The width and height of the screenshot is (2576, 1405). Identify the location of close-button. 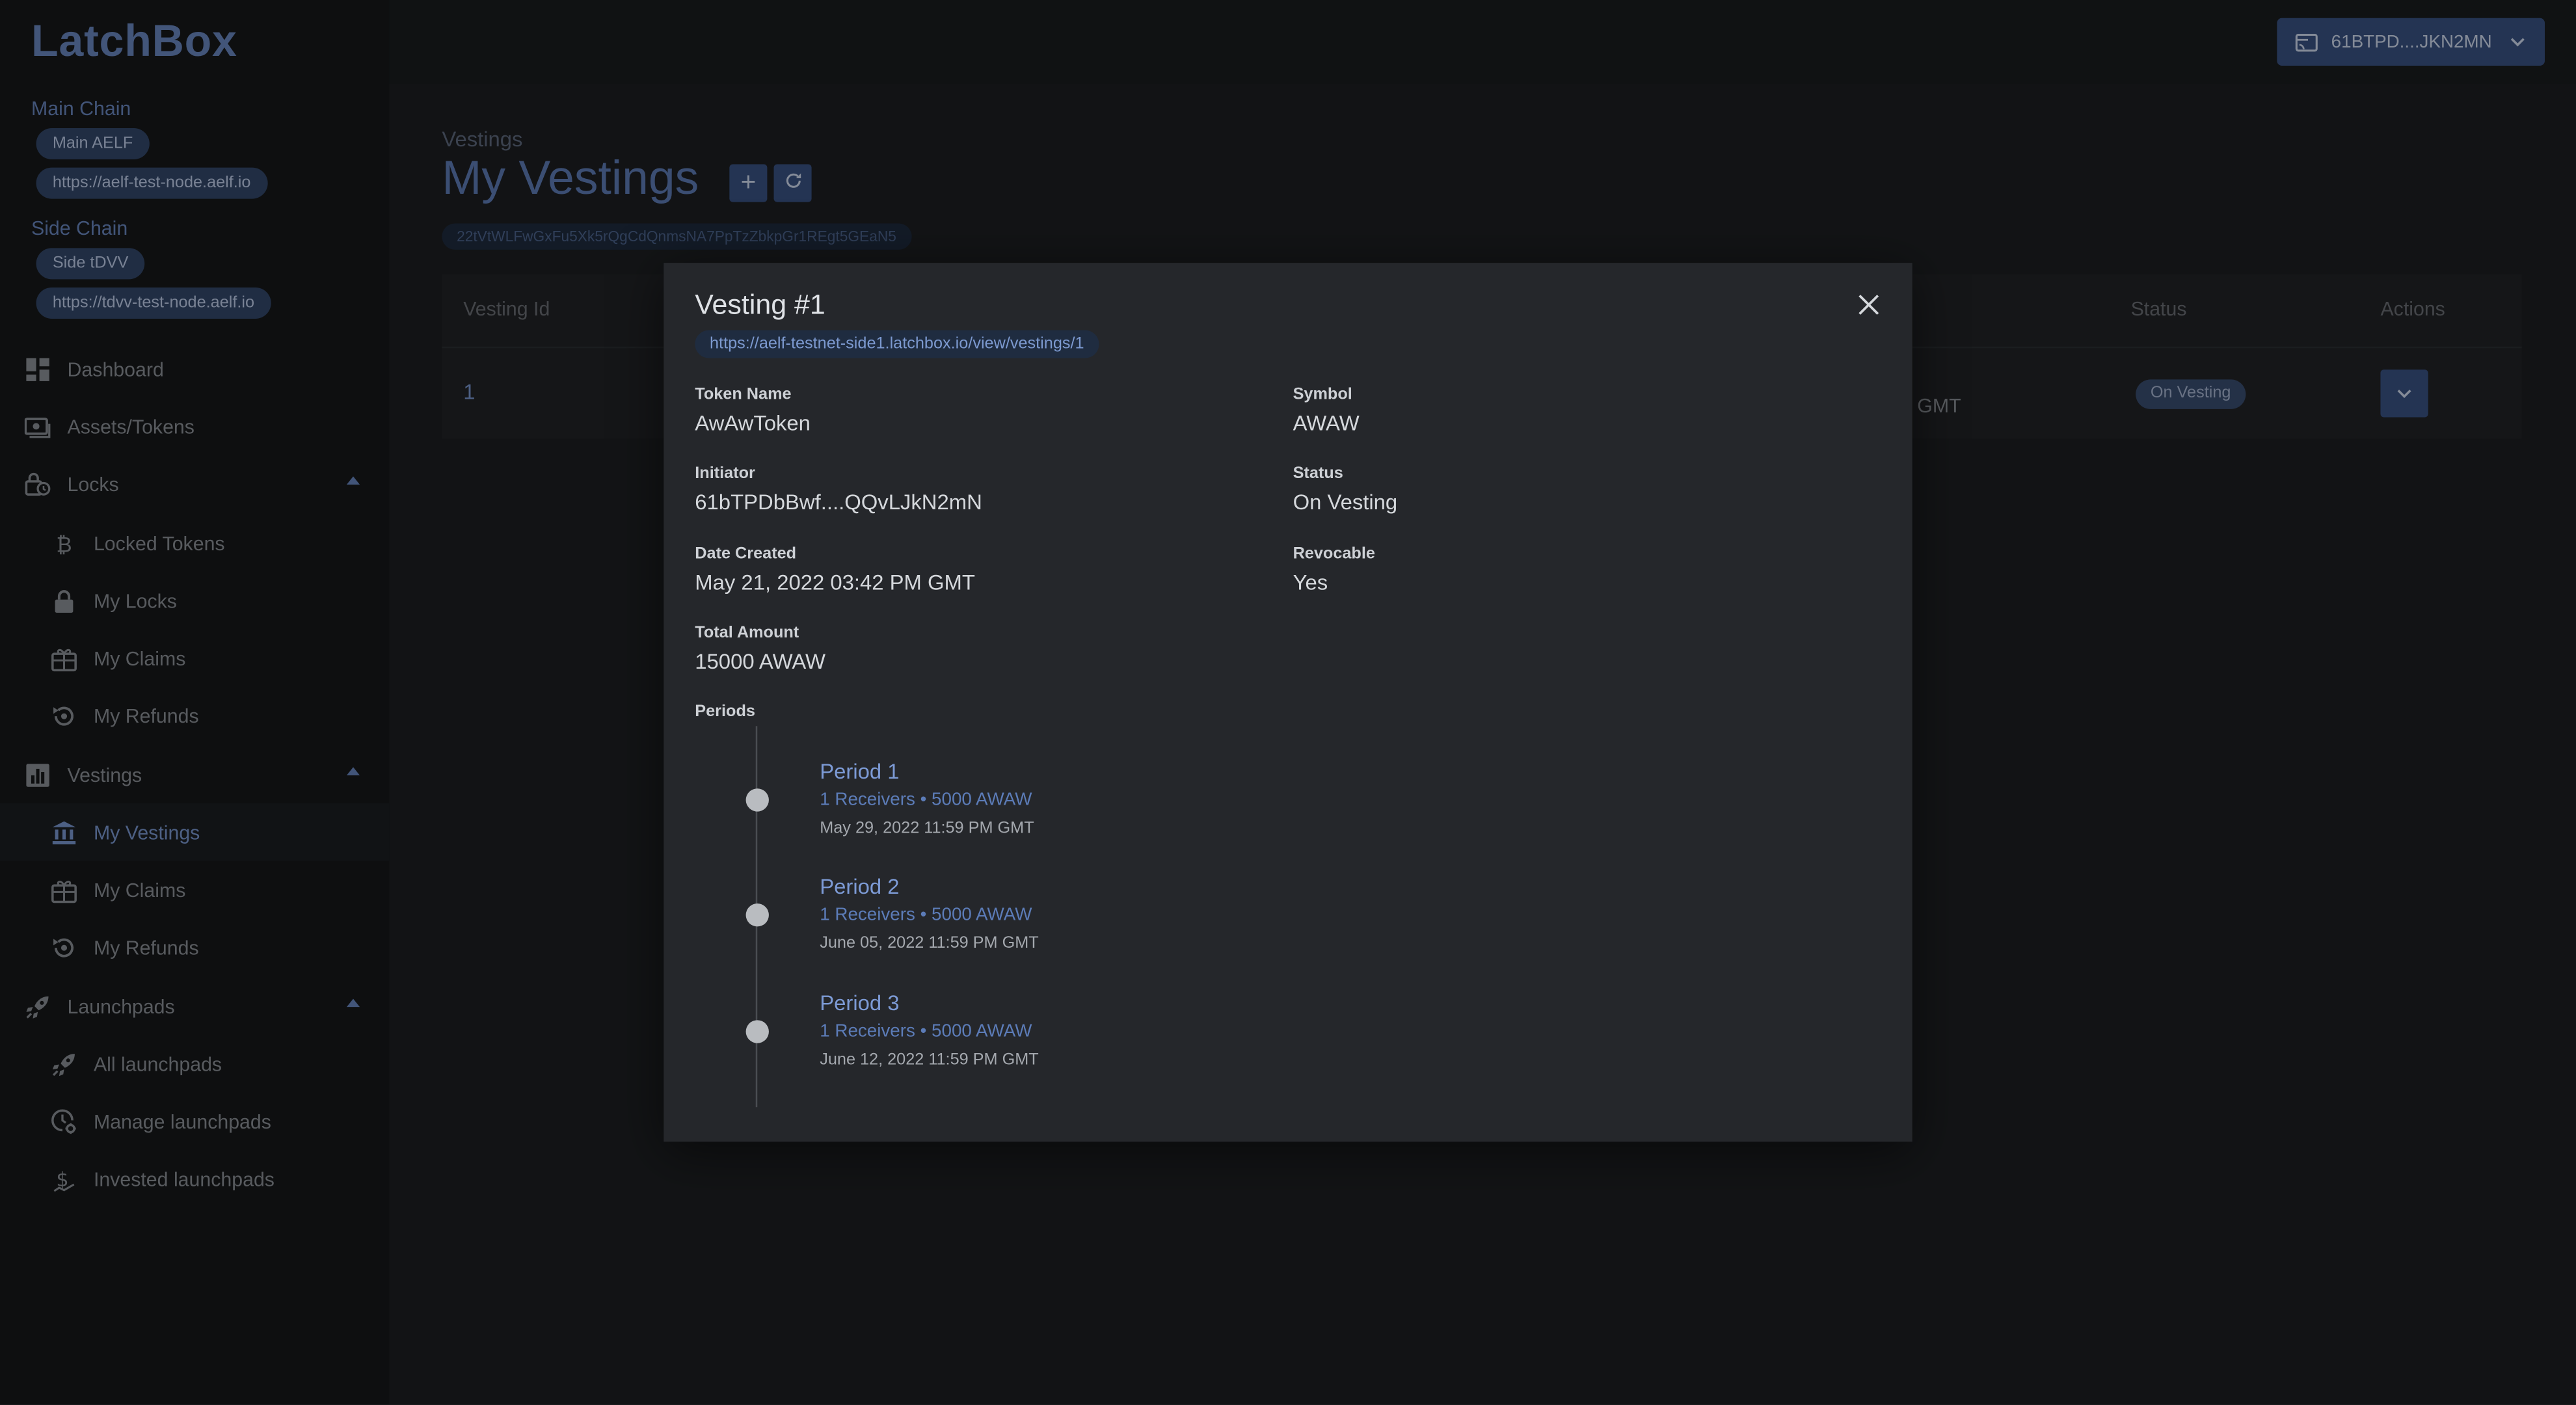
(1868, 303).